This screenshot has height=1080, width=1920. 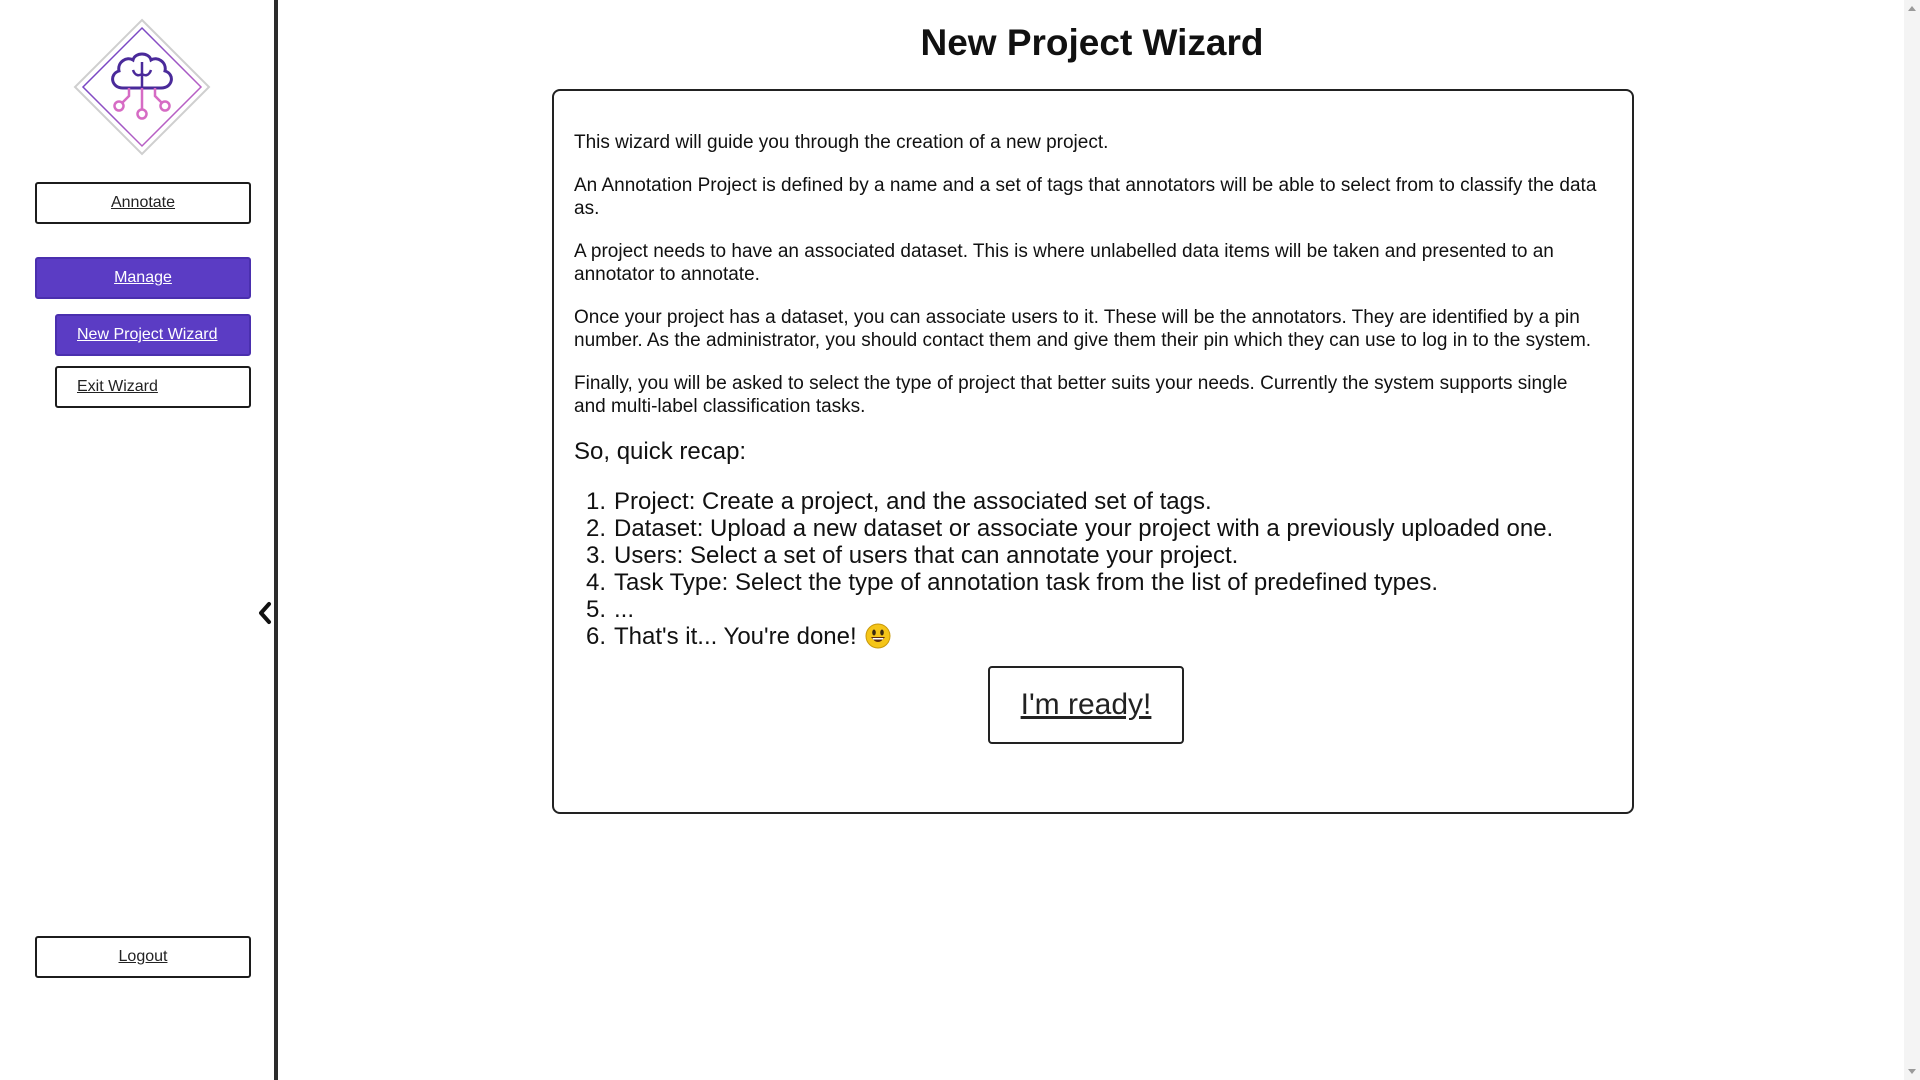 I want to click on scroll-up-arrow-icon, so click(x=1912, y=8).